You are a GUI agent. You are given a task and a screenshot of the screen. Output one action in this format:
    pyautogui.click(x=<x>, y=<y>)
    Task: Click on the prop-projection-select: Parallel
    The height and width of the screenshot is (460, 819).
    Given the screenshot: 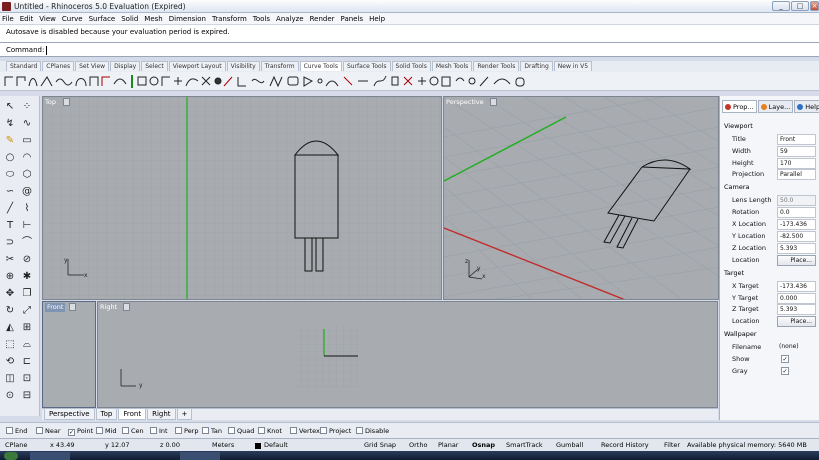 What is the action you would take?
    pyautogui.click(x=796, y=174)
    